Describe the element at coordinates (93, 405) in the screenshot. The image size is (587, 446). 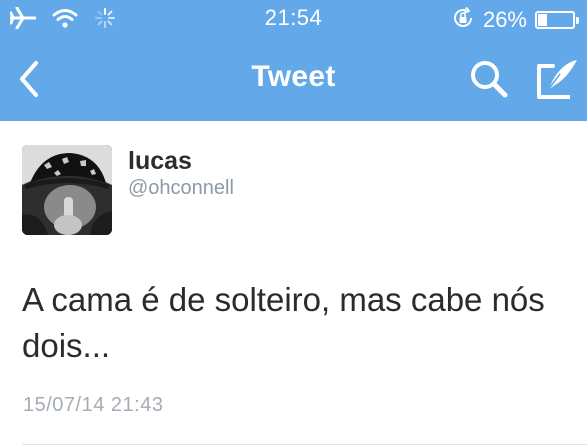
I see `tweet-timestamp: 15/07/14 21:43` at that location.